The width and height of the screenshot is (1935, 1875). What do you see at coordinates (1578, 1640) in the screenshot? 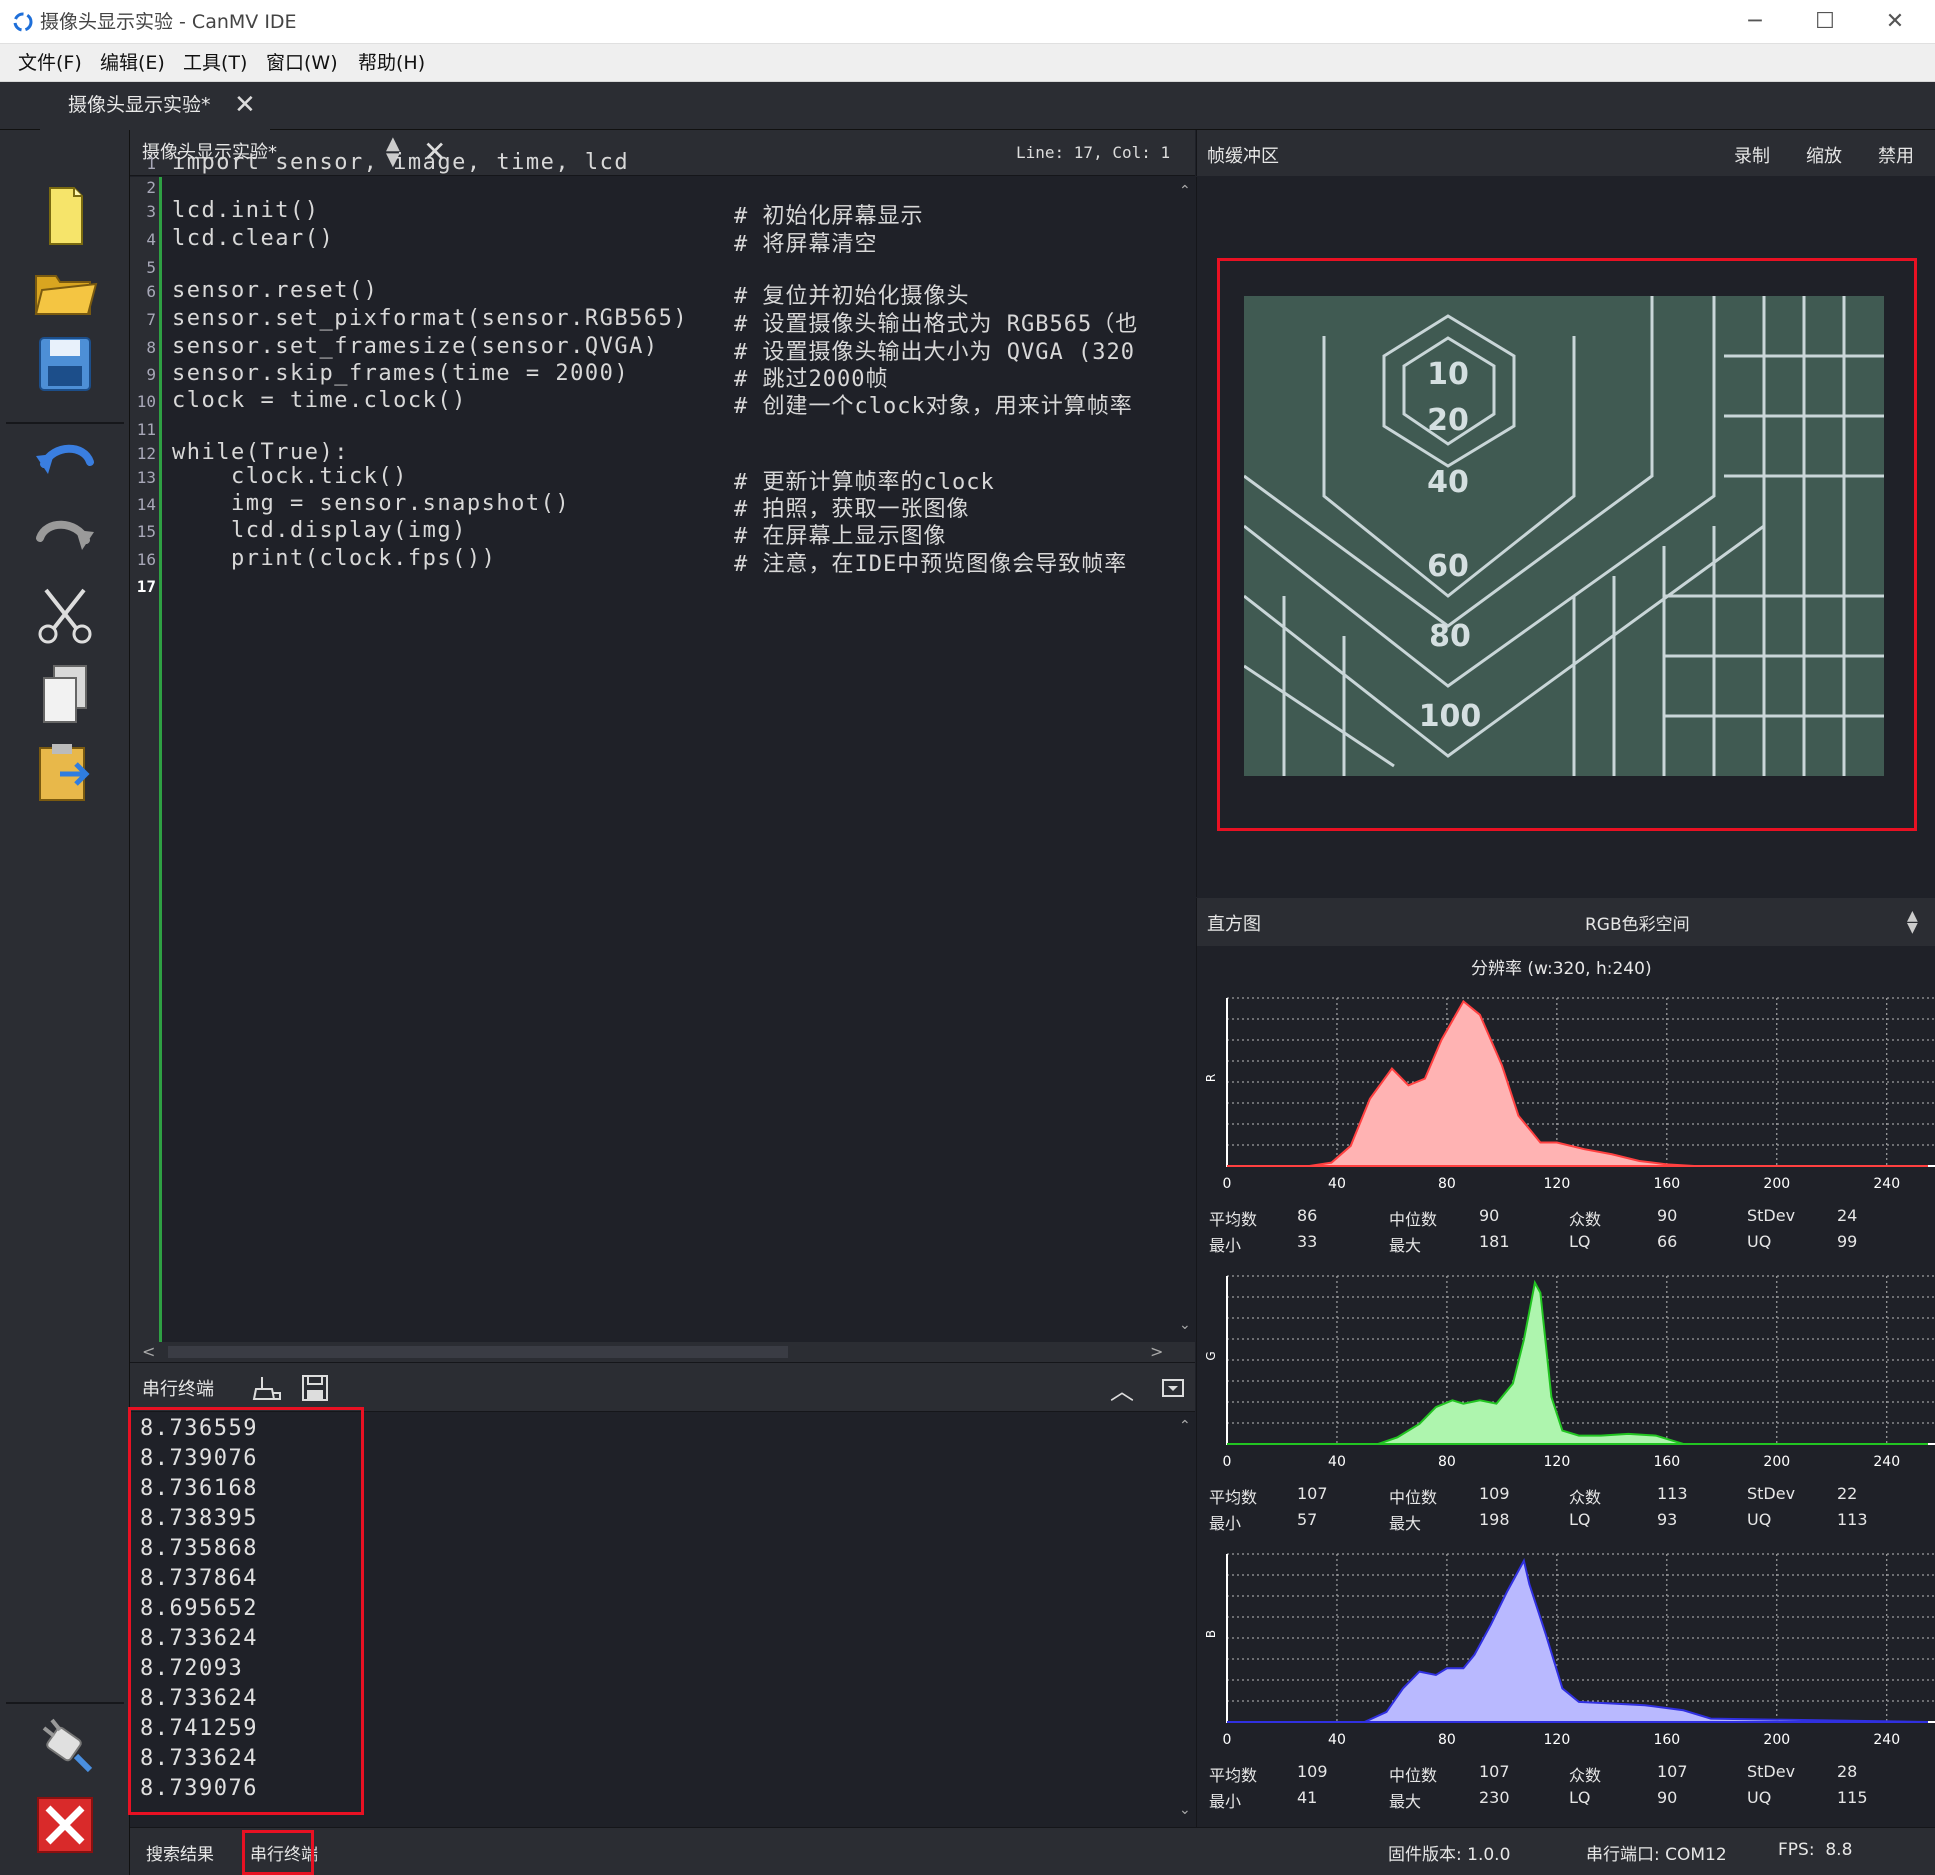
I see `histogram-area-b` at bounding box center [1578, 1640].